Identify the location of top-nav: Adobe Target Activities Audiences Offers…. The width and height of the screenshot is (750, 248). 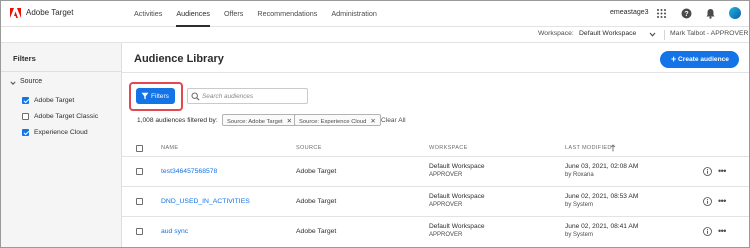
(375, 14).